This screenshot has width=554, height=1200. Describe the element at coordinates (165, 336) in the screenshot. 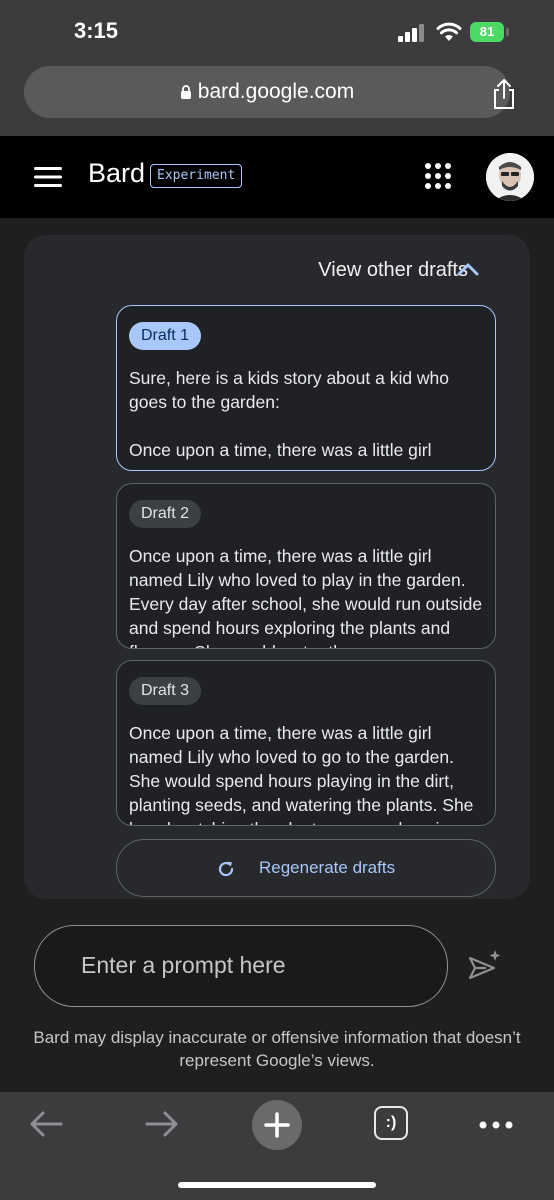

I see `draft-chip: Draft 1` at that location.